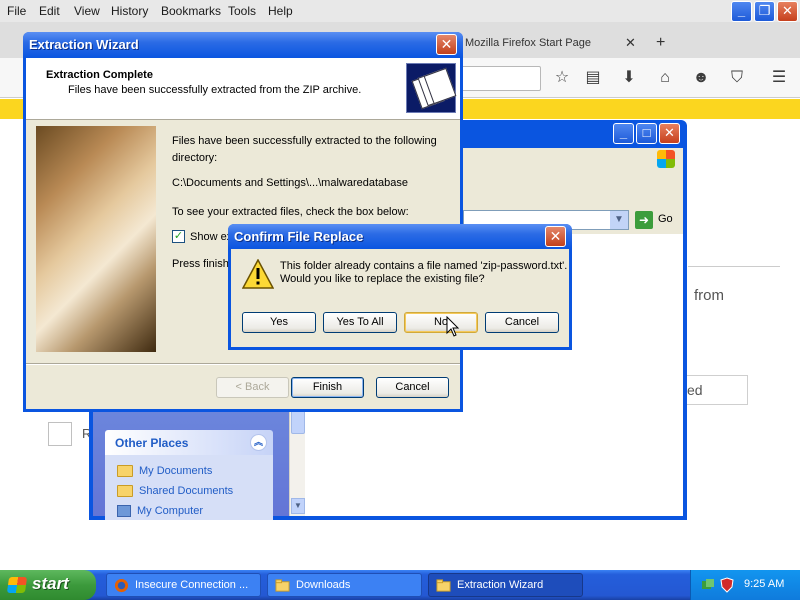  Describe the element at coordinates (280, 11) in the screenshot. I see `menu-help: Help` at that location.